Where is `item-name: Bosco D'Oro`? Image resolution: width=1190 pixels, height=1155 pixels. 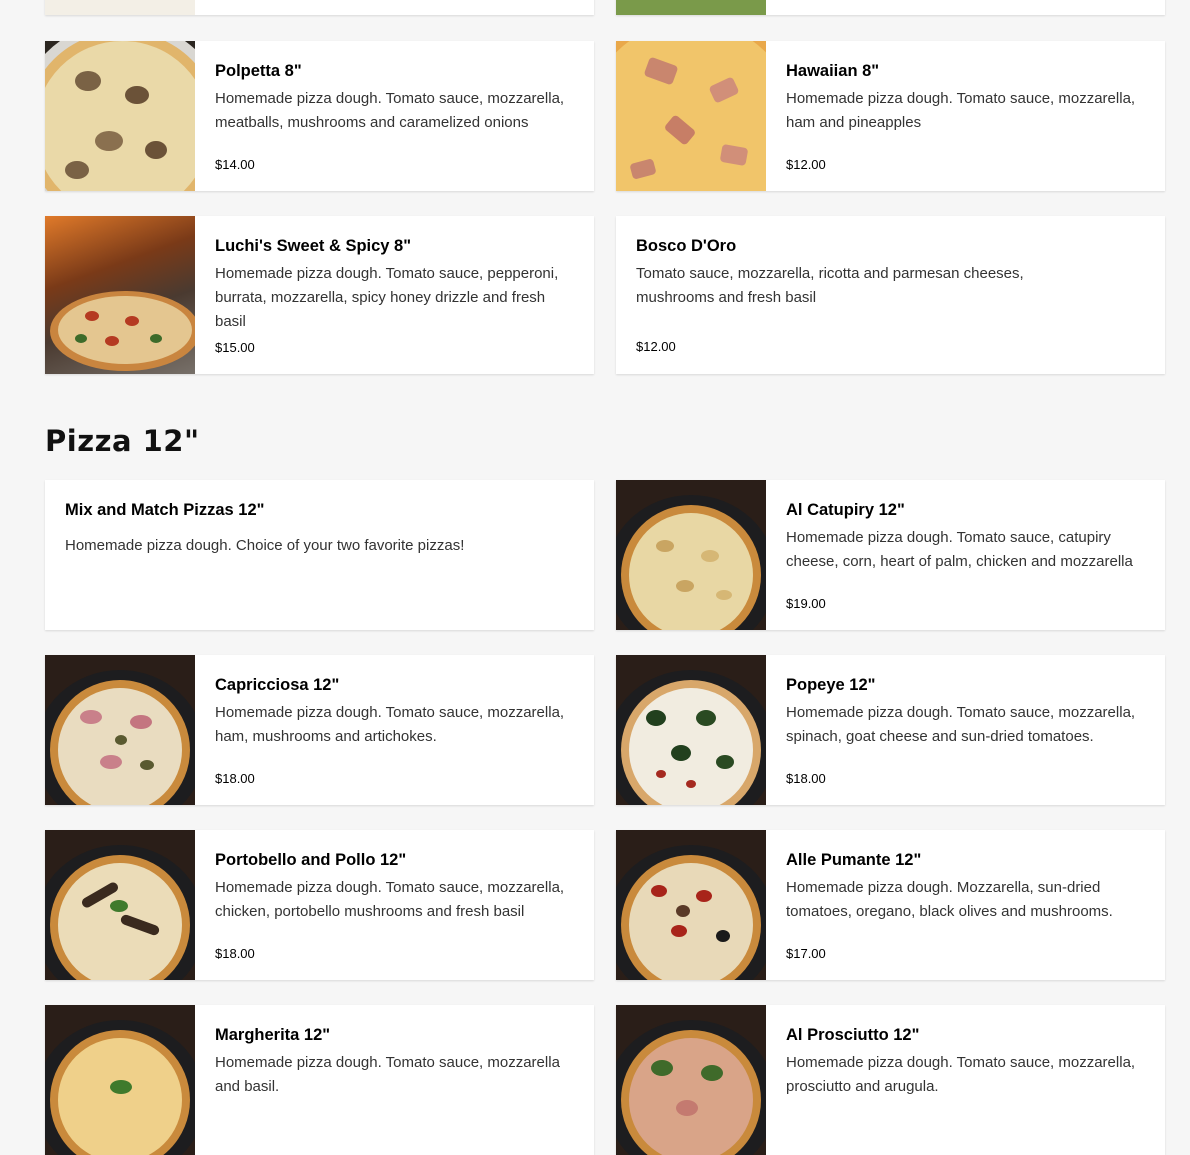
item-name: Bosco D'Oro is located at coordinates (686, 246).